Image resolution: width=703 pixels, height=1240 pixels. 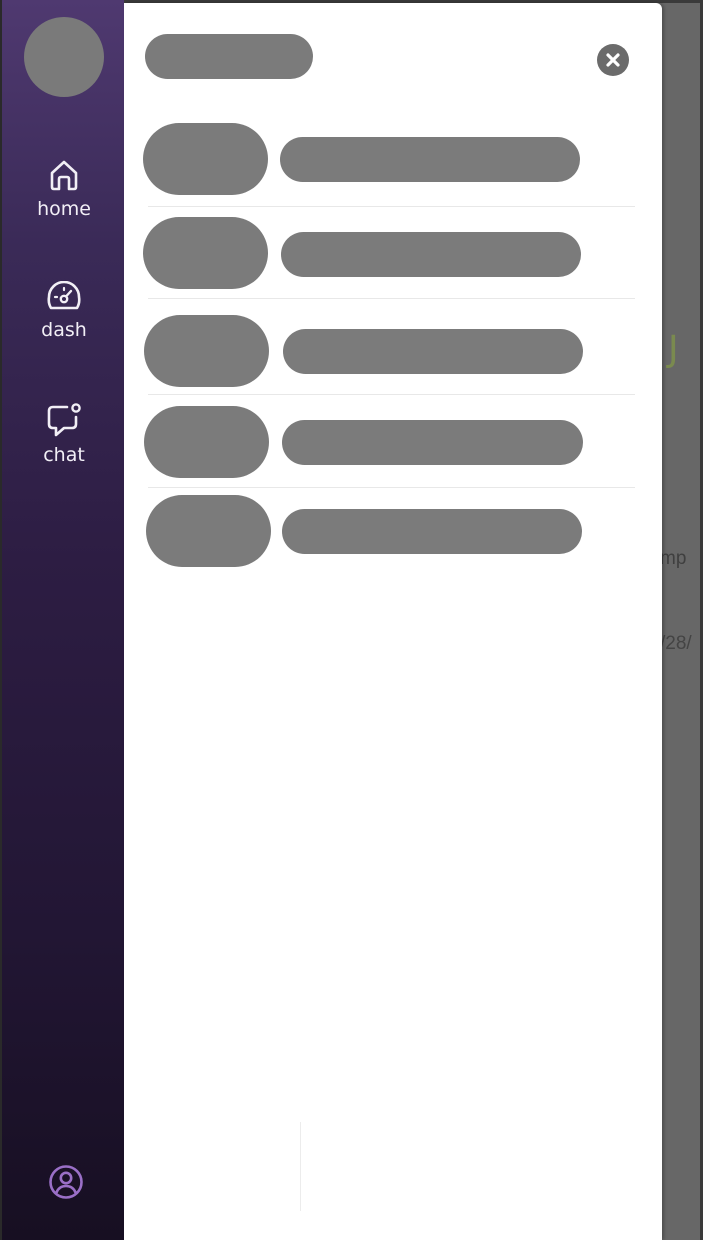 What do you see at coordinates (673, 349) in the screenshot?
I see `background-partial-glyph: J` at bounding box center [673, 349].